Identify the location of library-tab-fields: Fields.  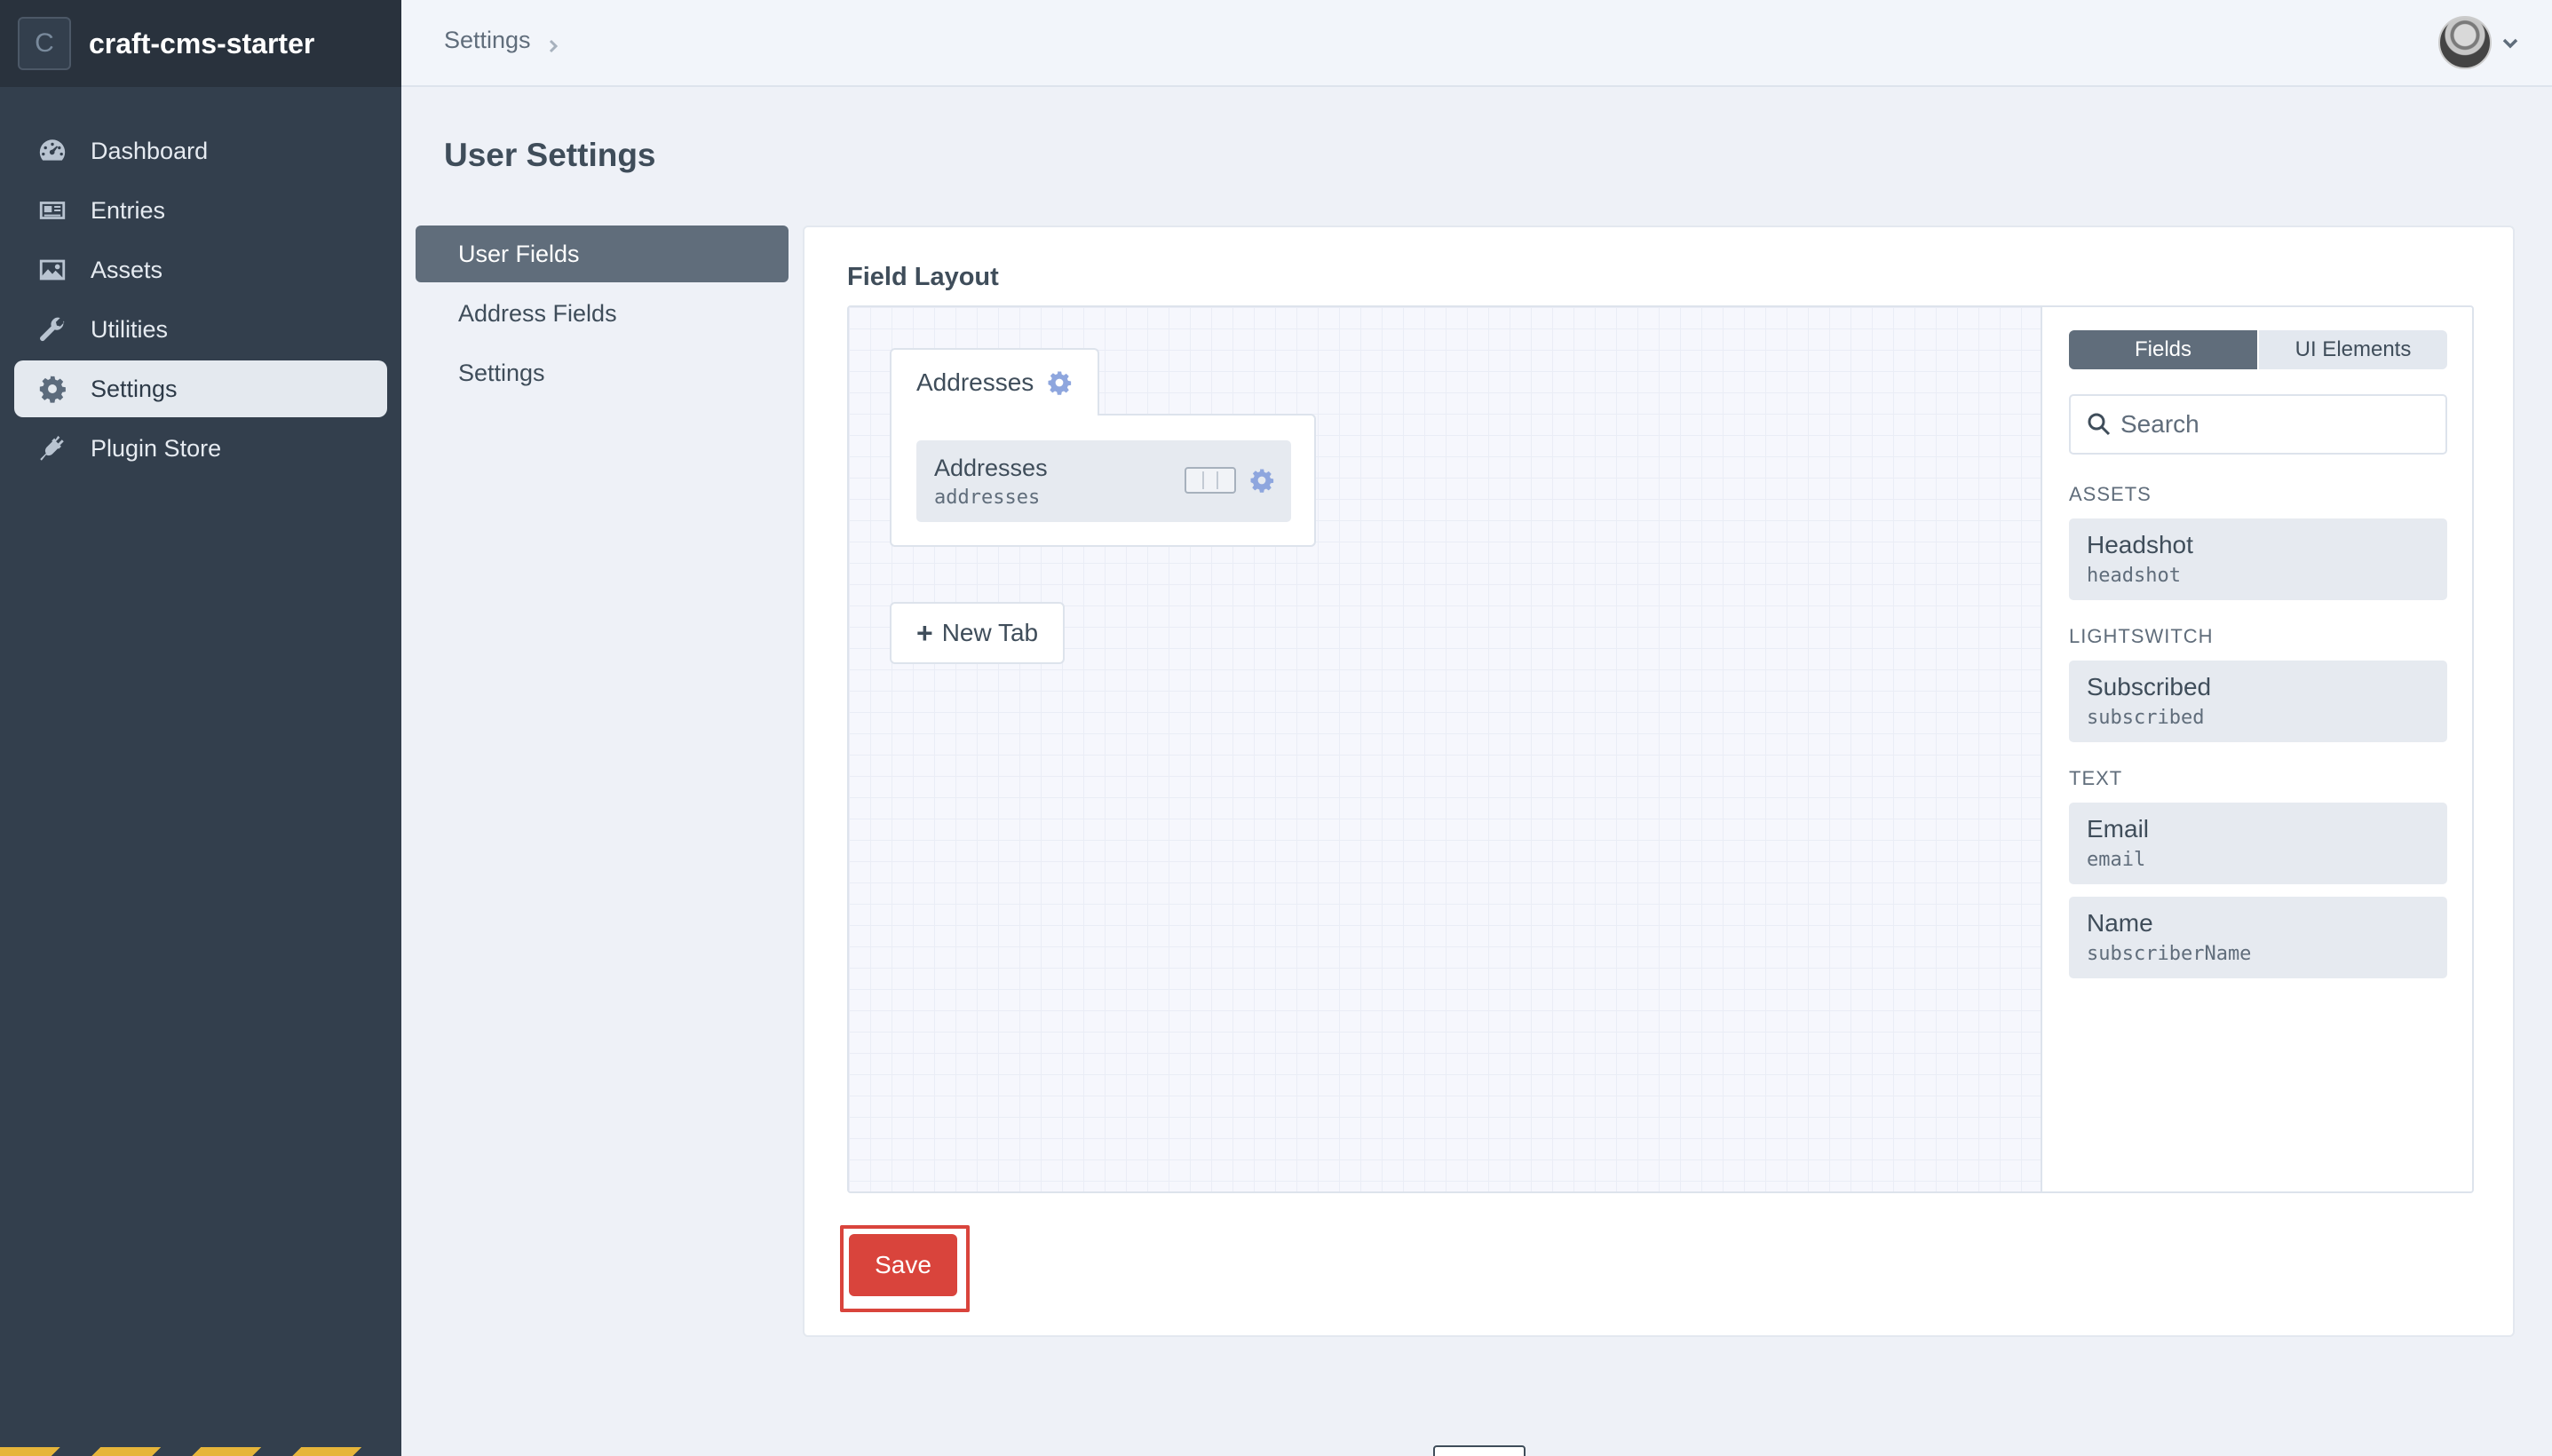
(2163, 349).